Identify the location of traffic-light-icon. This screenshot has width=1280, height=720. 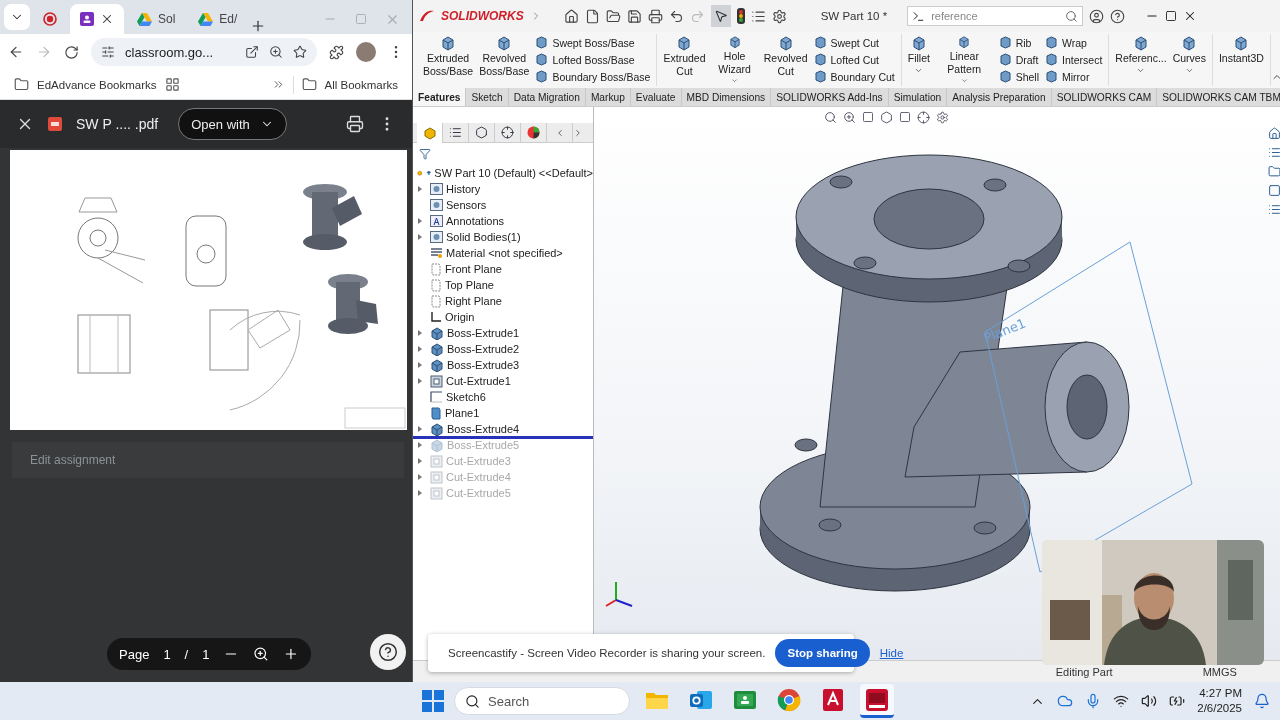
(740, 16).